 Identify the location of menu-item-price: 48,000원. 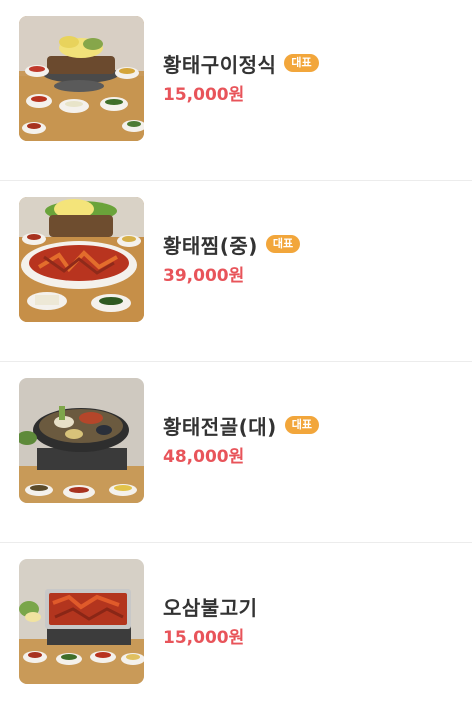
(204, 457).